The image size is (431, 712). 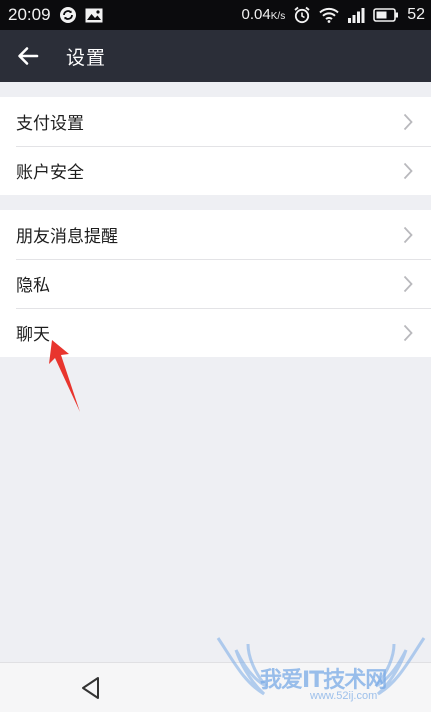 I want to click on title-bar: 设置, so click(x=215, y=56).